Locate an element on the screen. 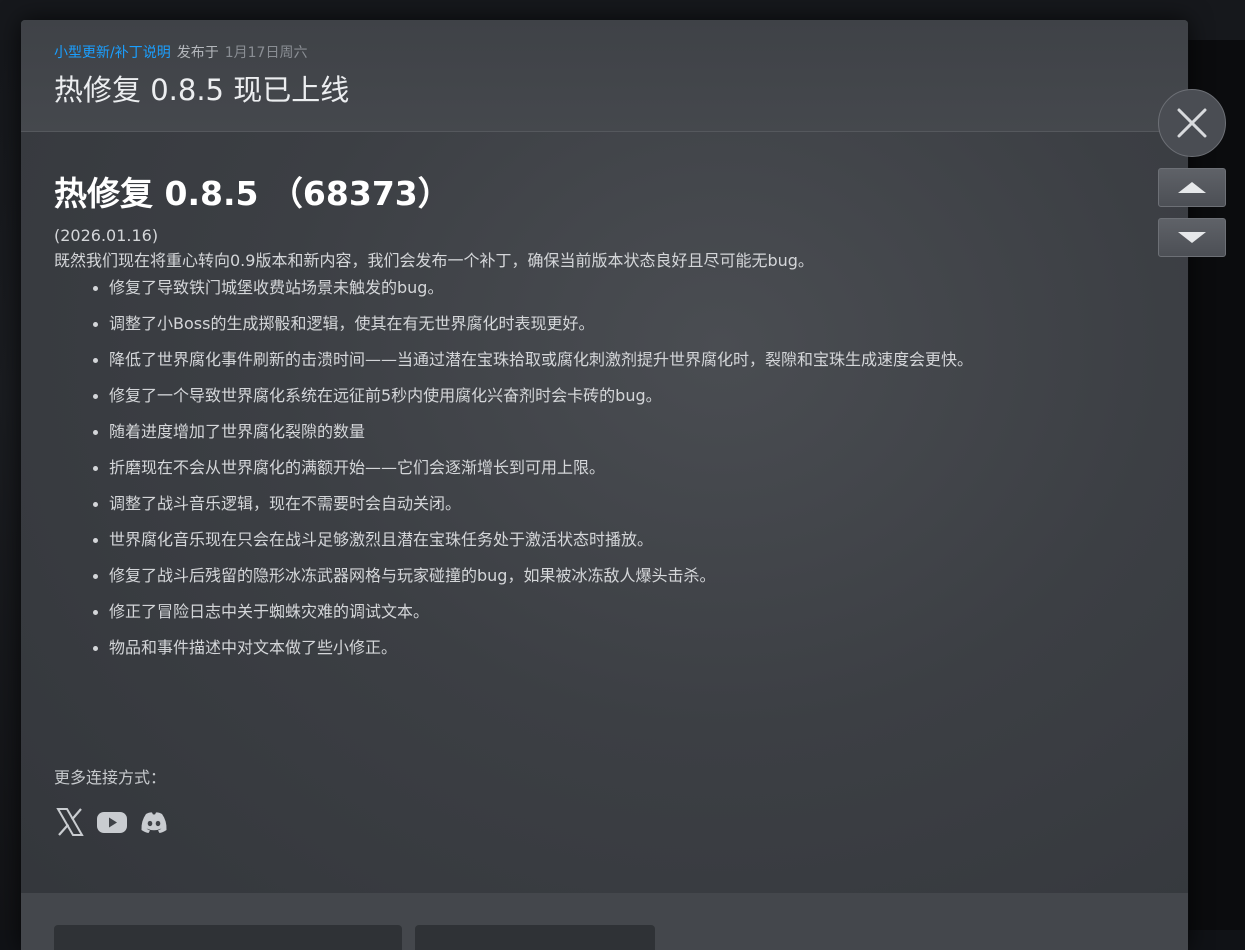 The image size is (1245, 950). chevron-up-icon is located at coordinates (1192, 187).